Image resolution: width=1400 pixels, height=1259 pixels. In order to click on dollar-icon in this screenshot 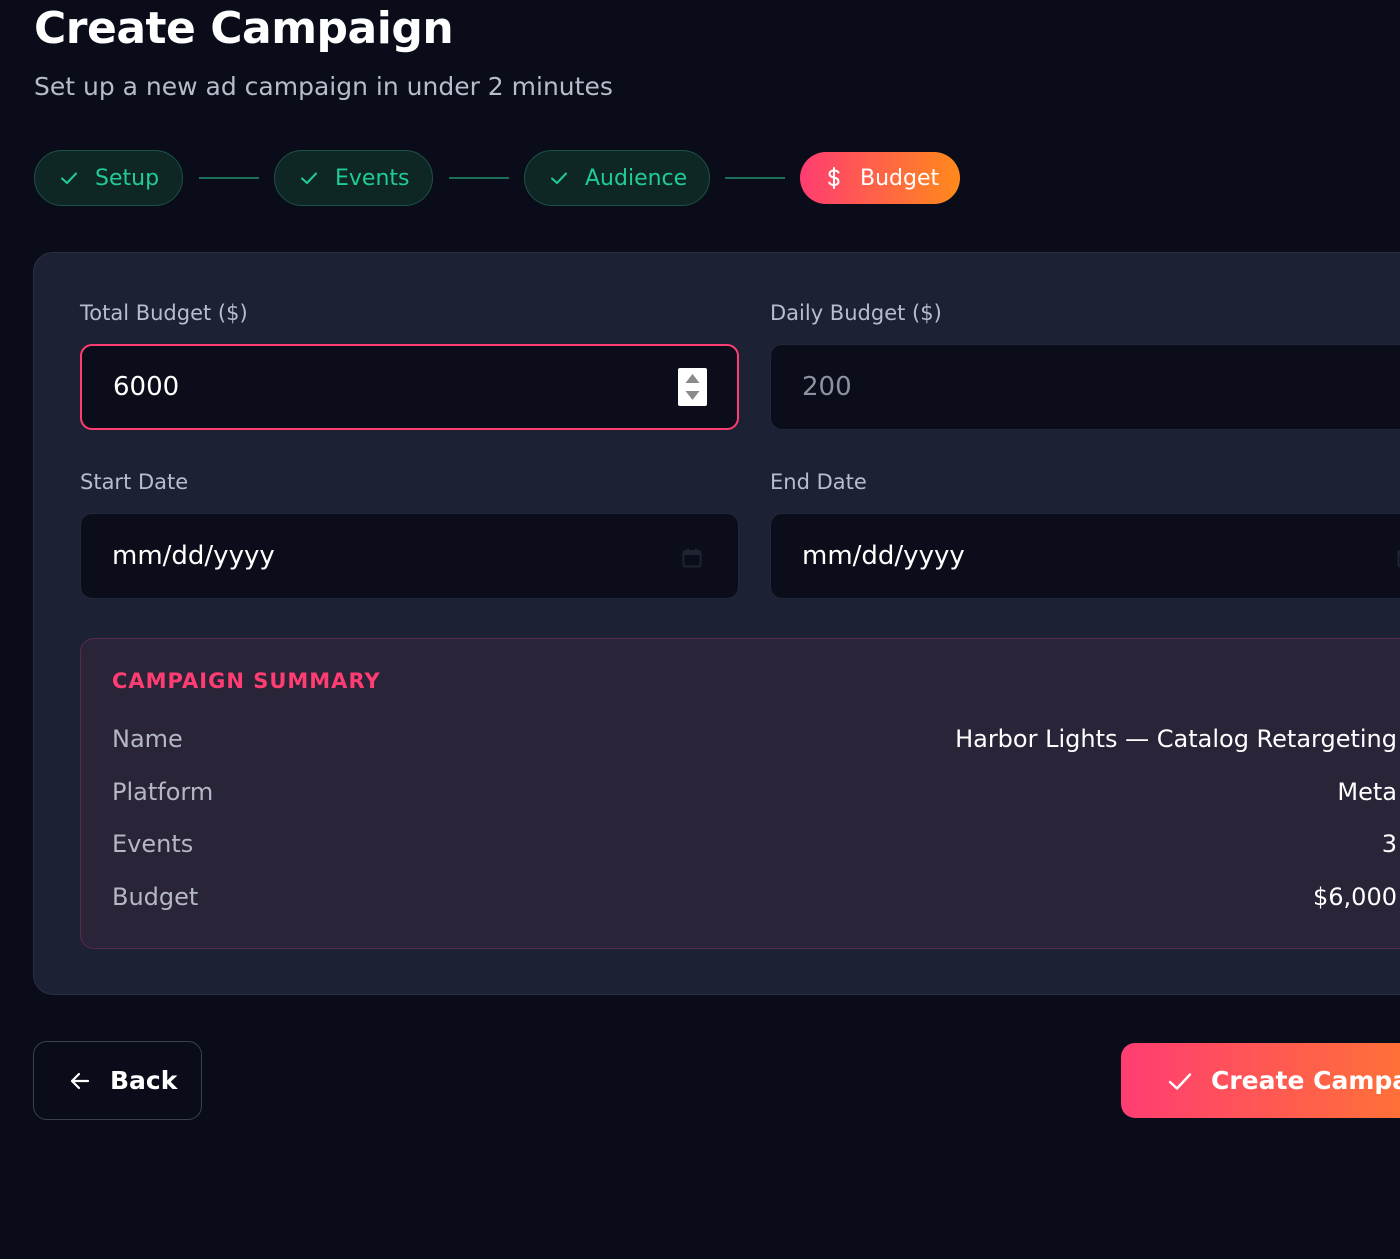, I will do `click(834, 178)`.